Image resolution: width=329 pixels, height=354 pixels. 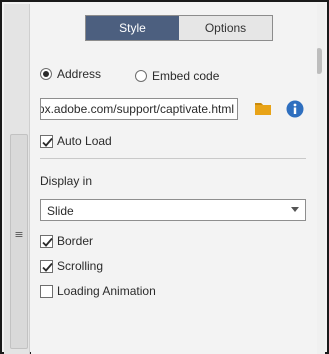 What do you see at coordinates (263, 108) in the screenshot?
I see `folder-icon` at bounding box center [263, 108].